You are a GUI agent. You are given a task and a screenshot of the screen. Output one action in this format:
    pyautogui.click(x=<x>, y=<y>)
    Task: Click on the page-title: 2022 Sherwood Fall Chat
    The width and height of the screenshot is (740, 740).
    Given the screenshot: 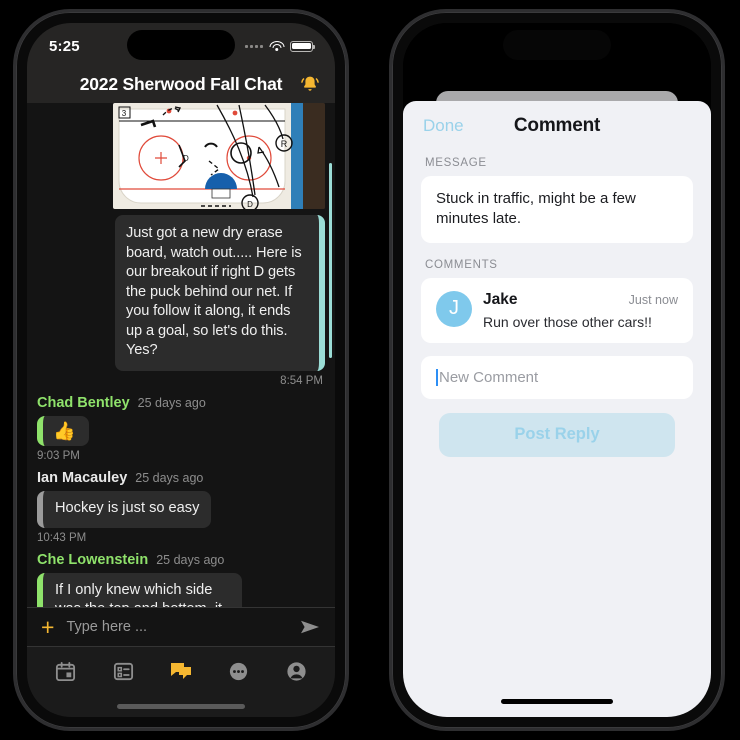 What is the action you would take?
    pyautogui.click(x=181, y=83)
    